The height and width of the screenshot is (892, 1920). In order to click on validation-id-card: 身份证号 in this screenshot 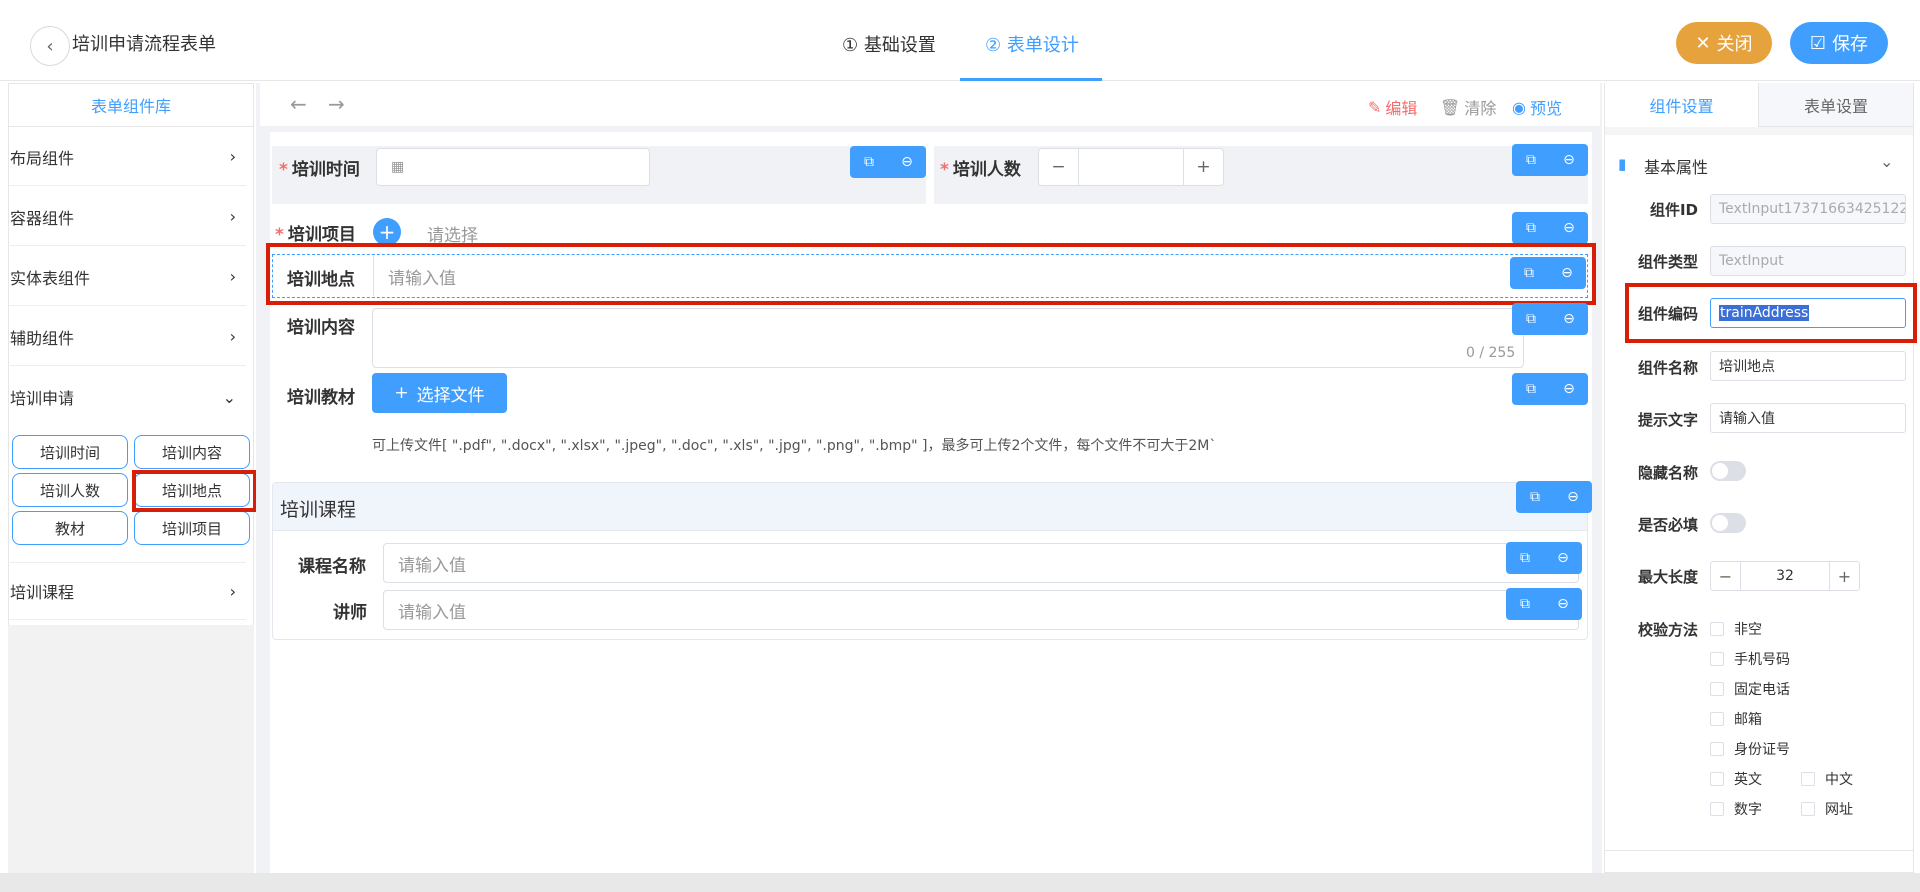, I will do `click(1750, 749)`.